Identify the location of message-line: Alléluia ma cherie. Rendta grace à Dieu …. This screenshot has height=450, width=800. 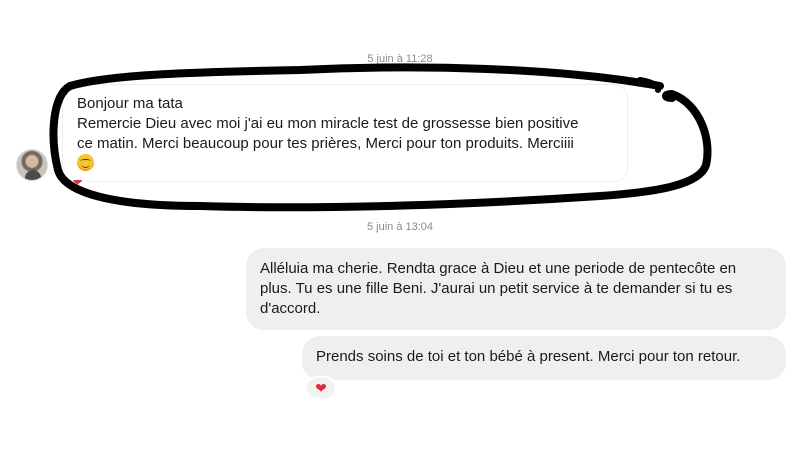
(498, 268).